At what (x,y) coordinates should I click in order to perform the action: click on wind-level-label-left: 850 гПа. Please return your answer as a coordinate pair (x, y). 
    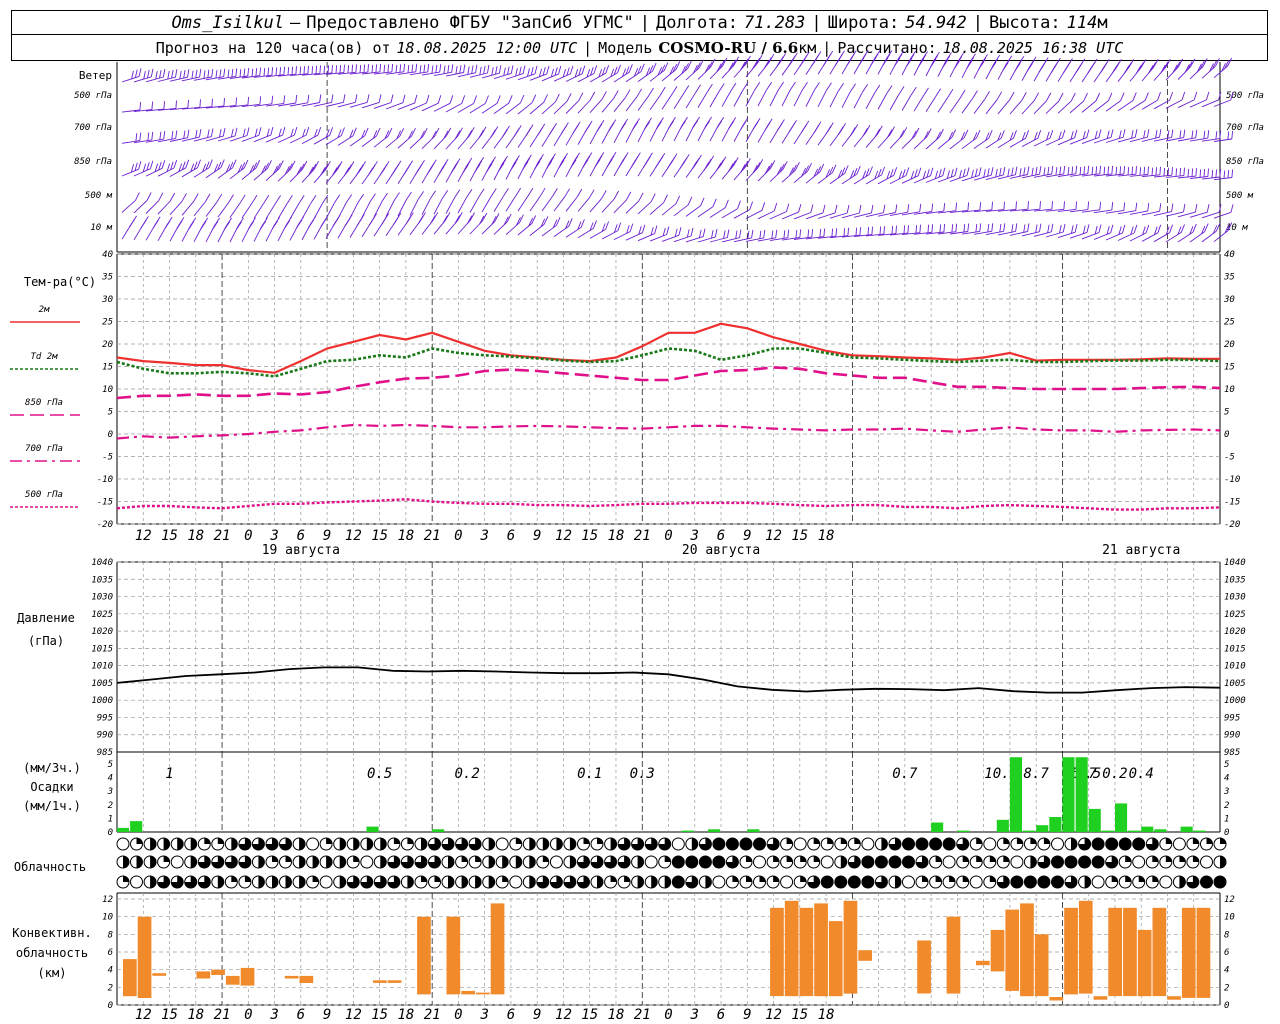
    Looking at the image, I should click on (93, 162).